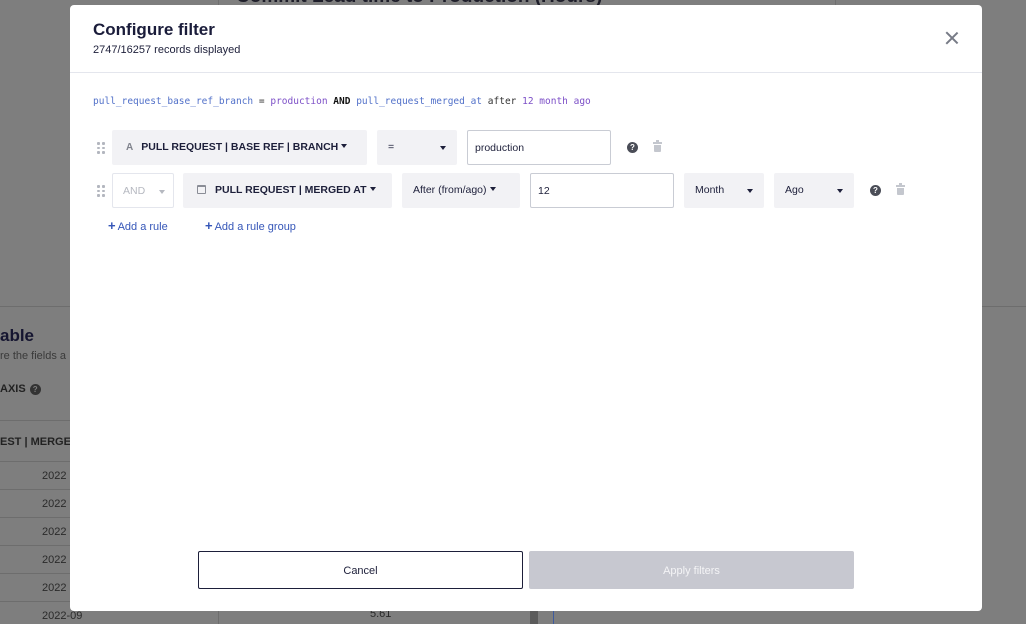  Describe the element at coordinates (201, 189) in the screenshot. I see `calendar-icon` at that location.